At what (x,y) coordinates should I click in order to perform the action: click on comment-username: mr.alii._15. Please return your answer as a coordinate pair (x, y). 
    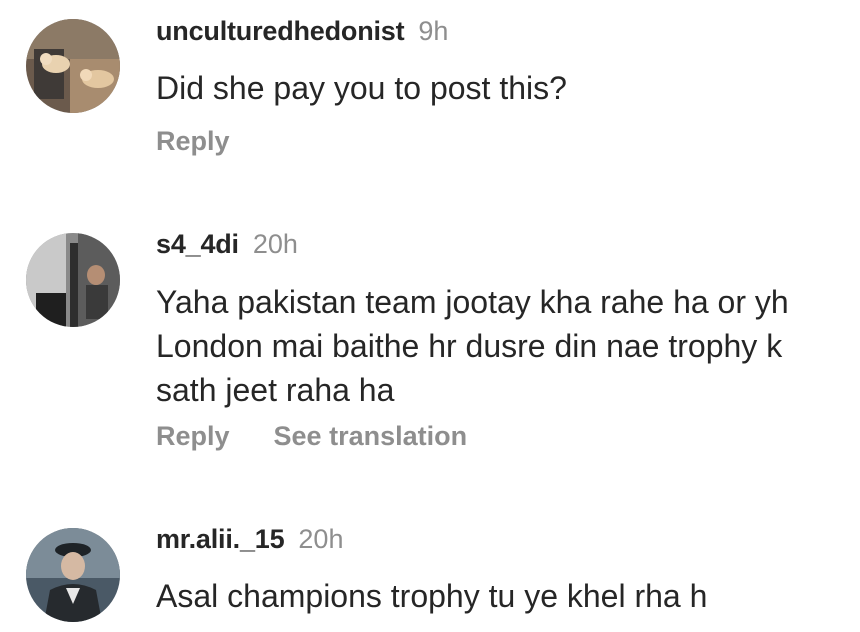
    Looking at the image, I should click on (220, 539).